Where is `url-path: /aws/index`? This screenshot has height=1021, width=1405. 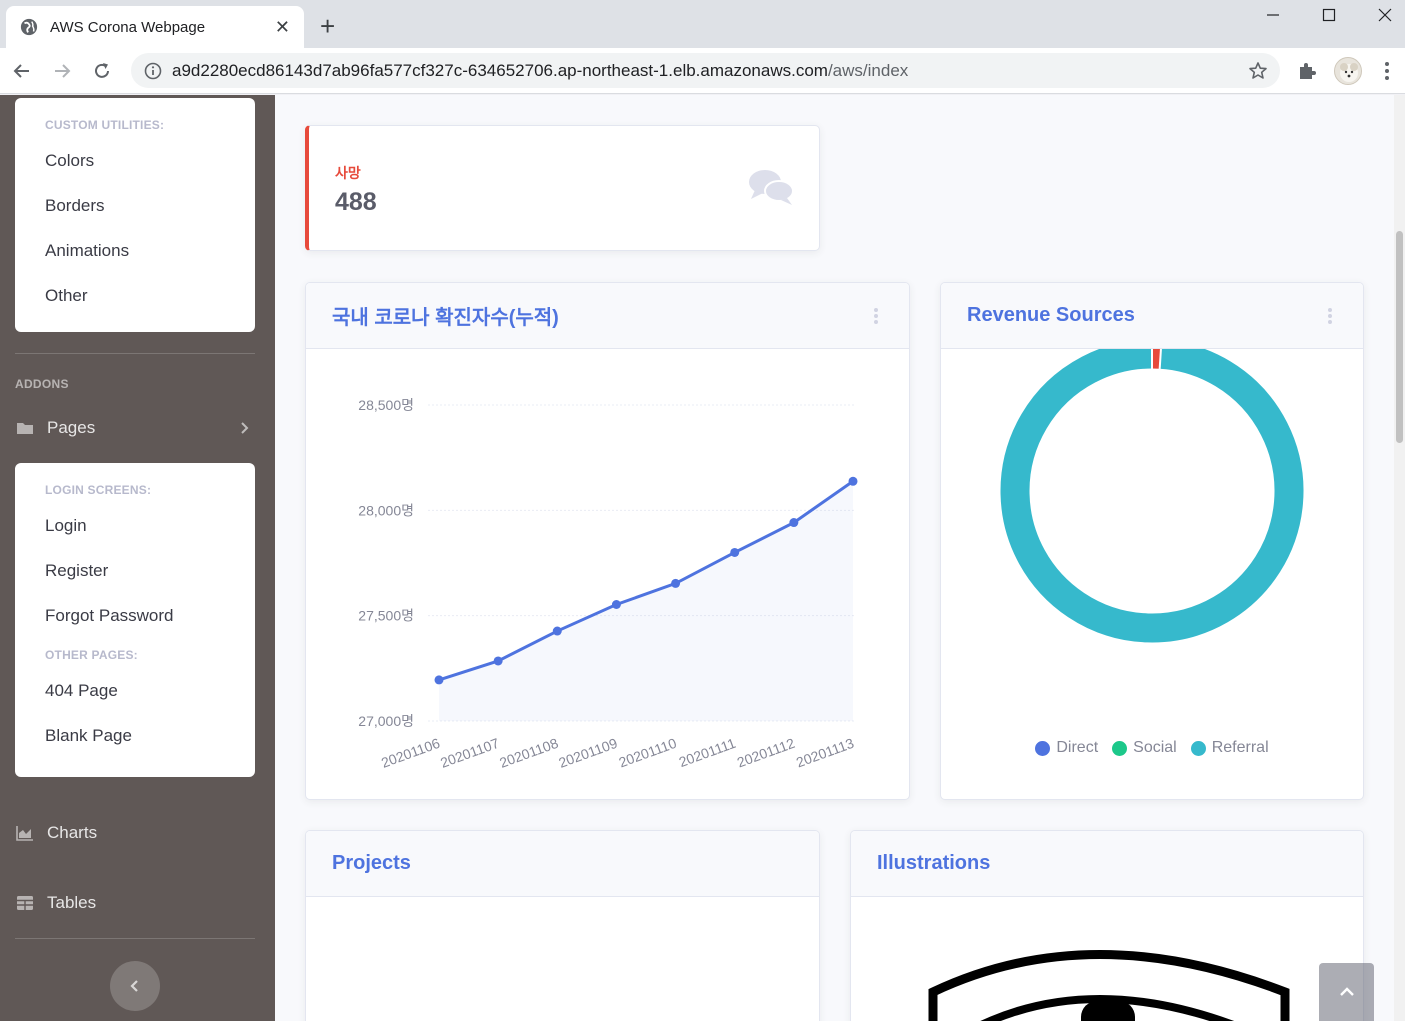 url-path: /aws/index is located at coordinates (868, 70).